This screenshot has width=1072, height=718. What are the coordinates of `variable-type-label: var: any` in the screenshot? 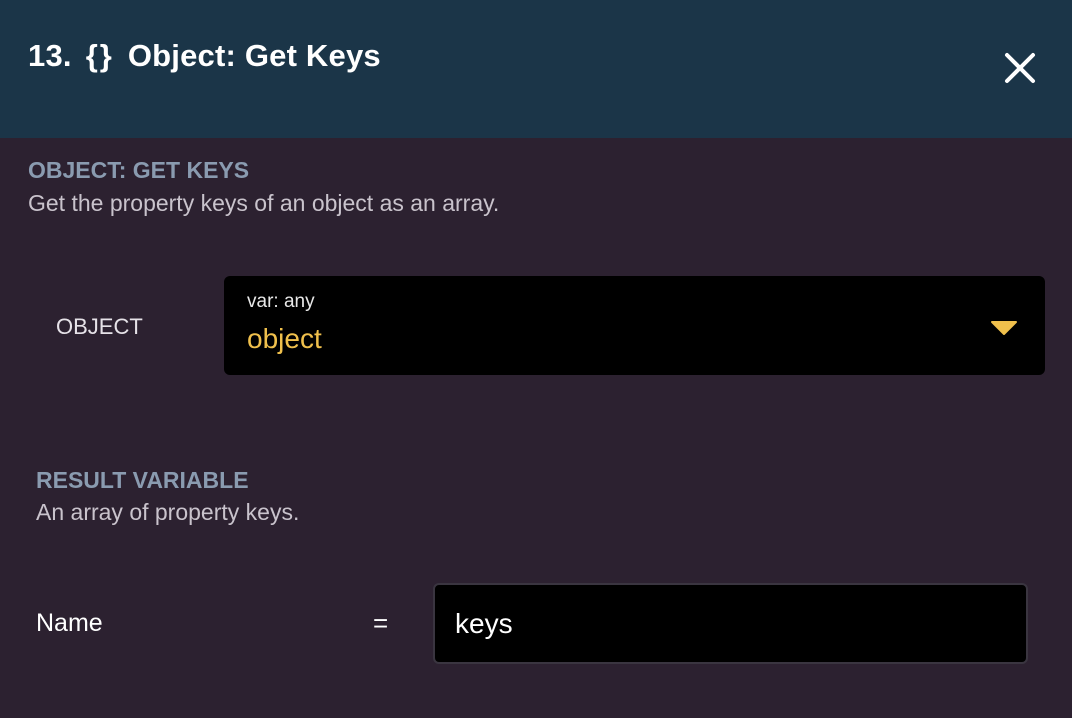 It's located at (281, 301).